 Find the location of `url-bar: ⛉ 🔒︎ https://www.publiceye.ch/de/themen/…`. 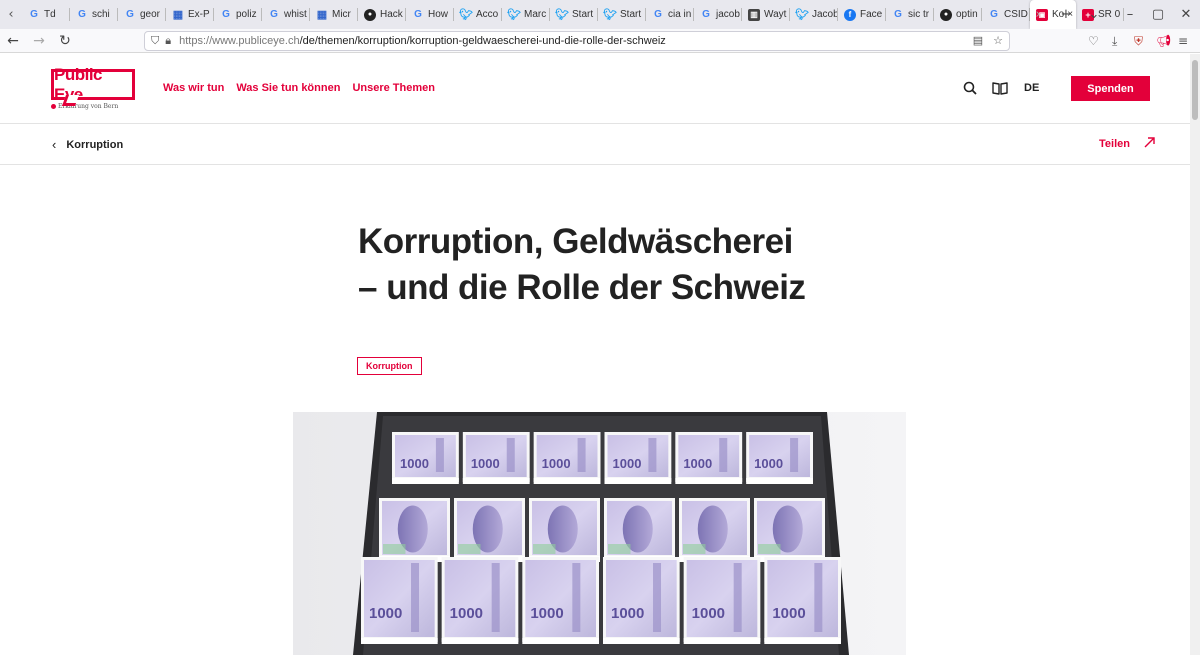

url-bar: ⛉ 🔒︎ https://www.publiceye.ch/de/themen/… is located at coordinates (577, 41).